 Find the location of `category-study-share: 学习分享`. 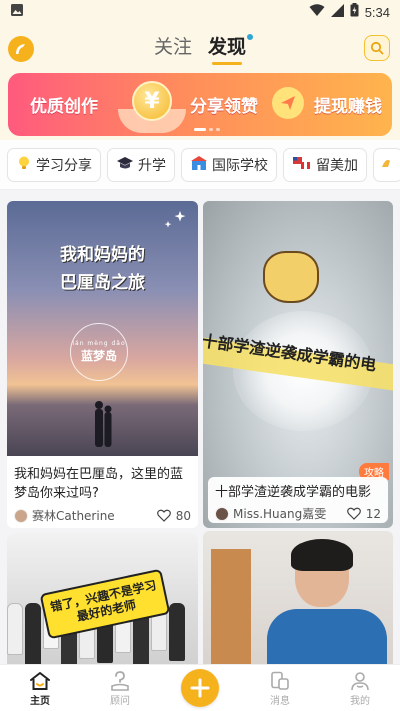

category-study-share: 学习分享 is located at coordinates (54, 164).